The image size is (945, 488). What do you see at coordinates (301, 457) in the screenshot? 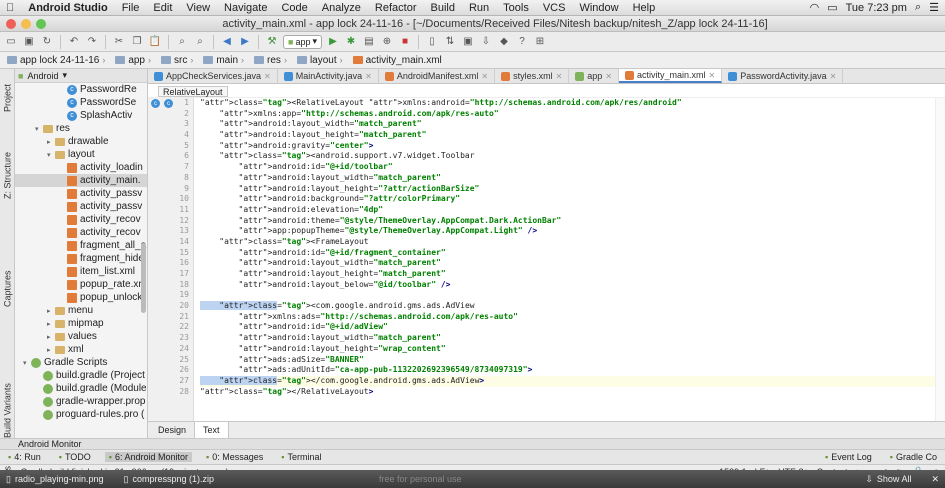
I see `bottom-tab: ▪ Terminal` at bounding box center [301, 457].